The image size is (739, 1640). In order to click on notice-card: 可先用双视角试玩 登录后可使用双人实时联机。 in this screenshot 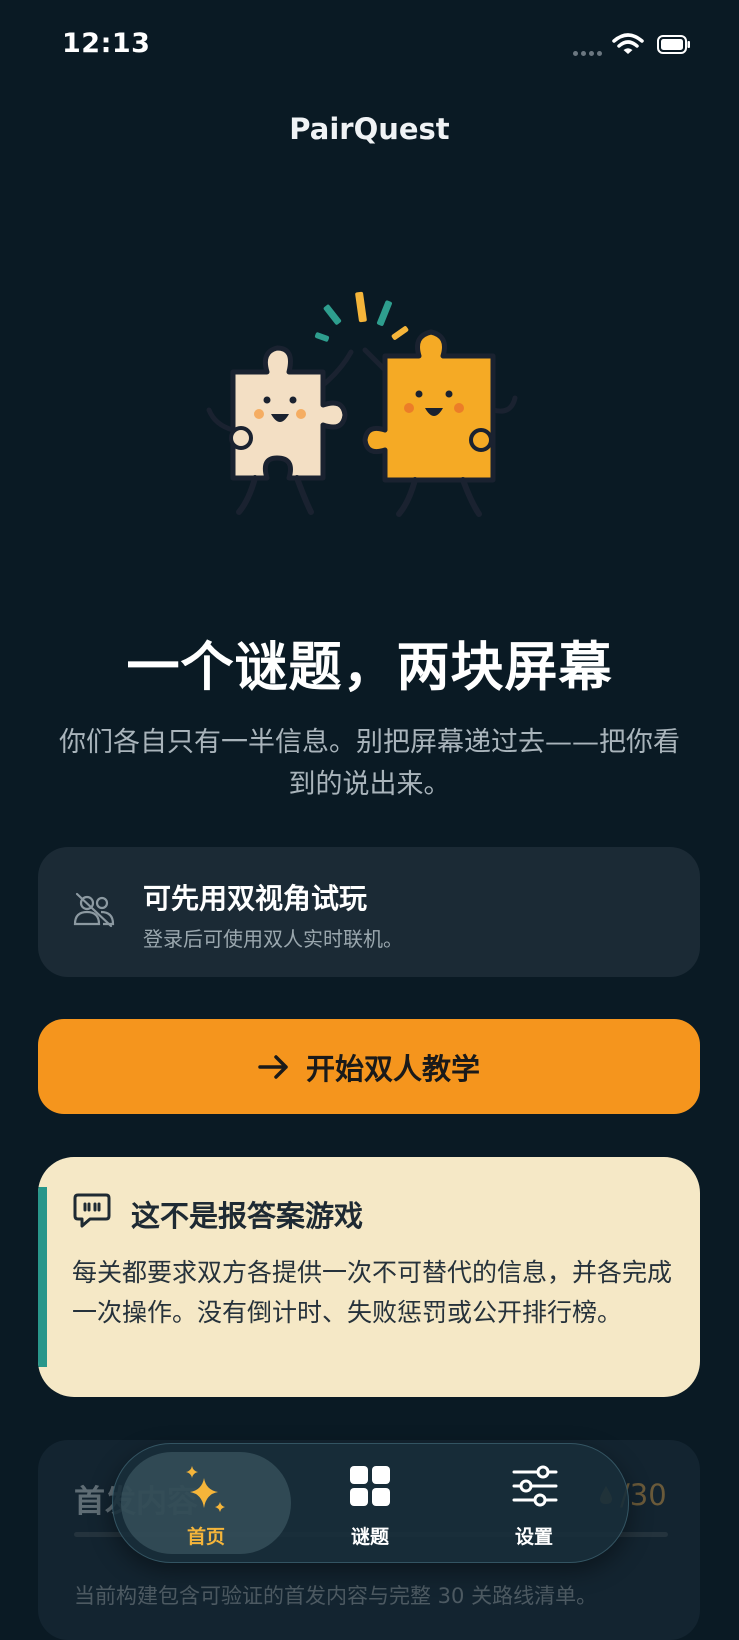, I will do `click(369, 912)`.